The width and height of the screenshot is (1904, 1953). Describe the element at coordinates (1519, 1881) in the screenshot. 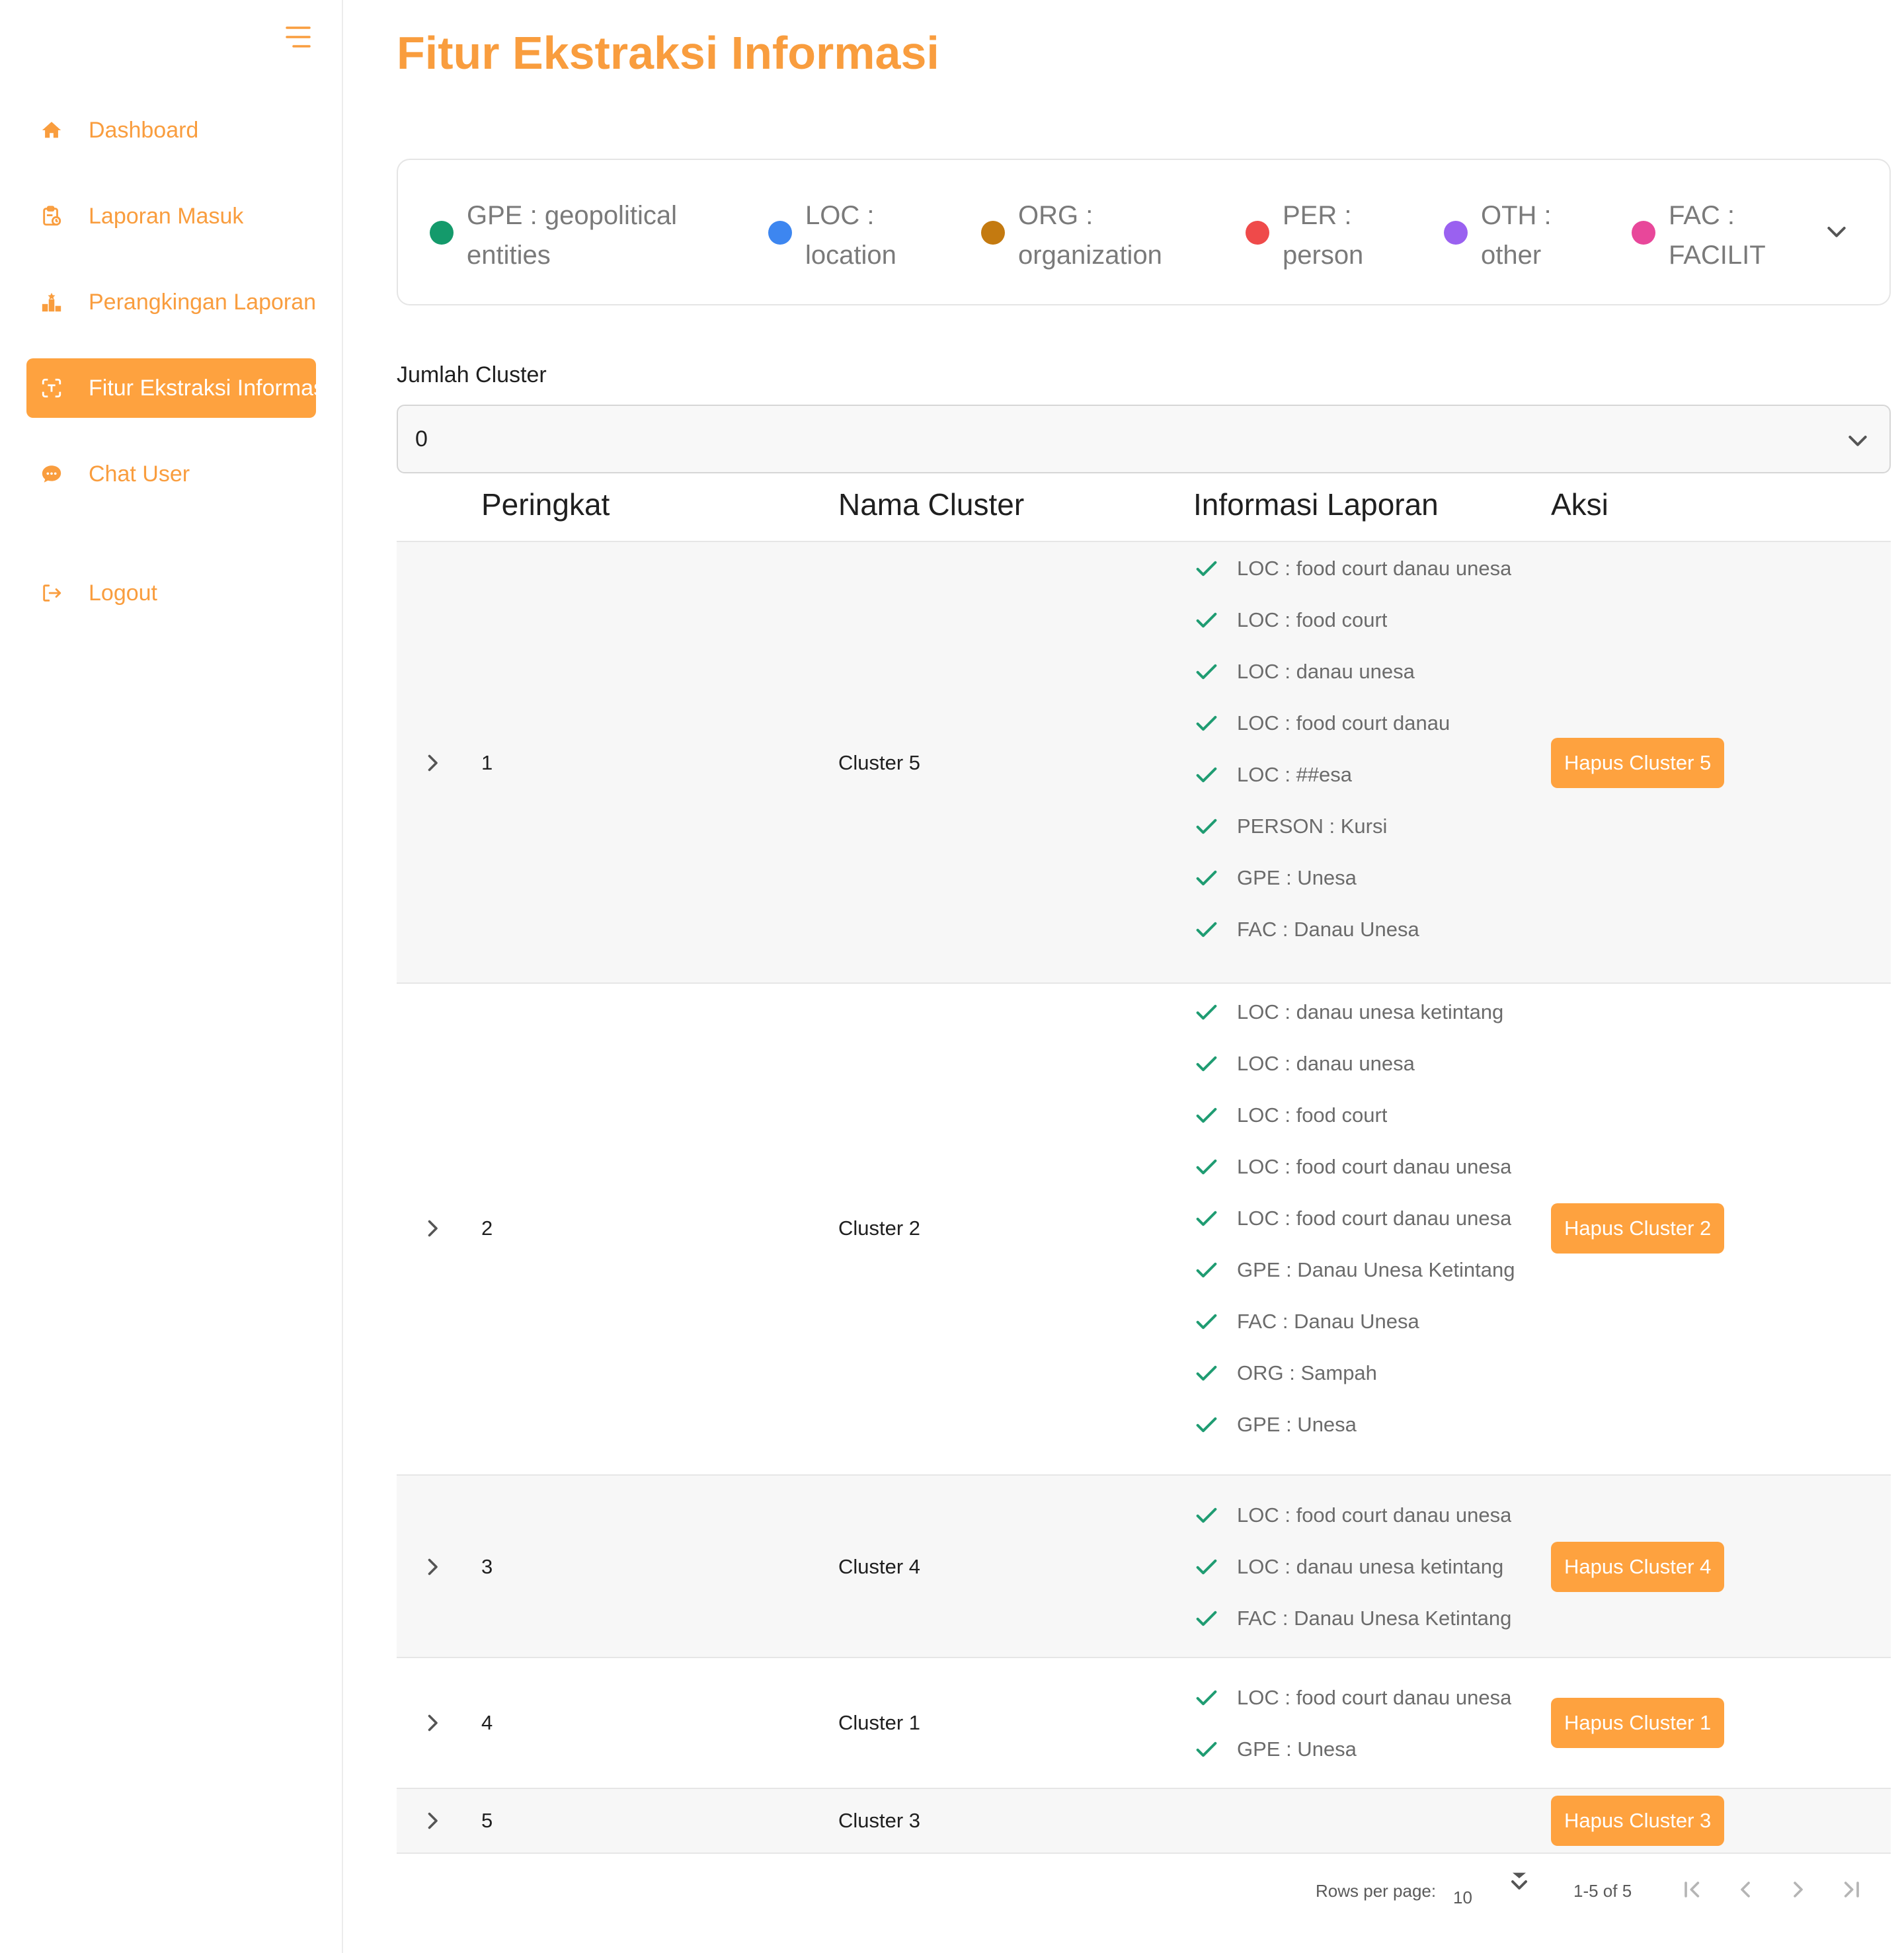

I see `dropdown-arrow-icon` at that location.